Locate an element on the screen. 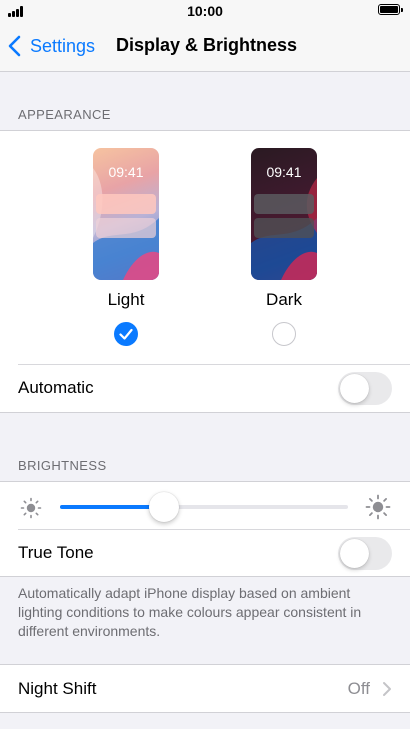 The width and height of the screenshot is (410, 729). navigation-bar: Settings Display & Brightness is located at coordinates (205, 47).